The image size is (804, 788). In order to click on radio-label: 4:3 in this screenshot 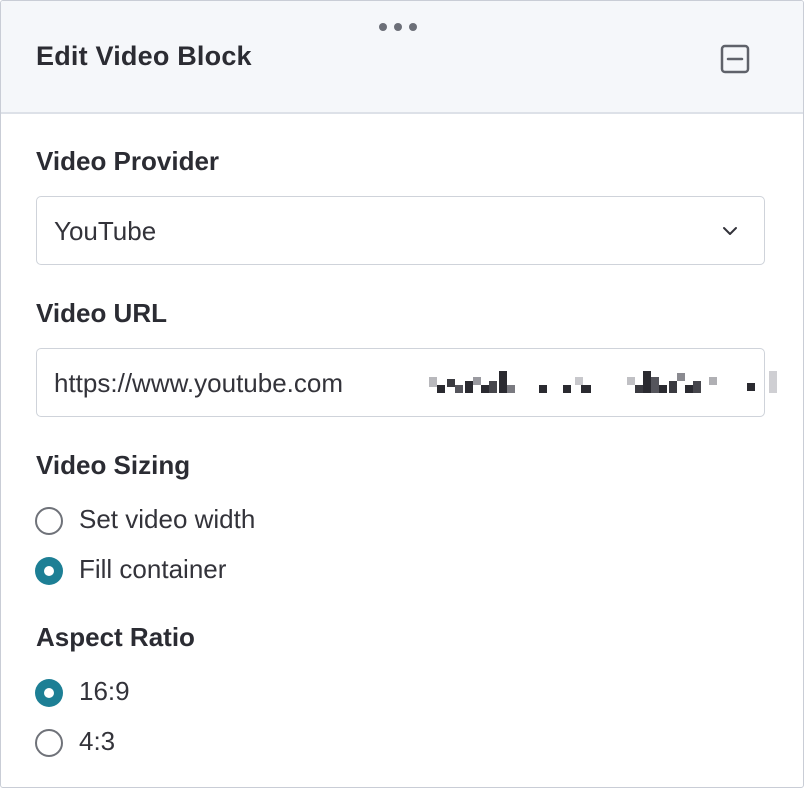, I will do `click(97, 741)`.